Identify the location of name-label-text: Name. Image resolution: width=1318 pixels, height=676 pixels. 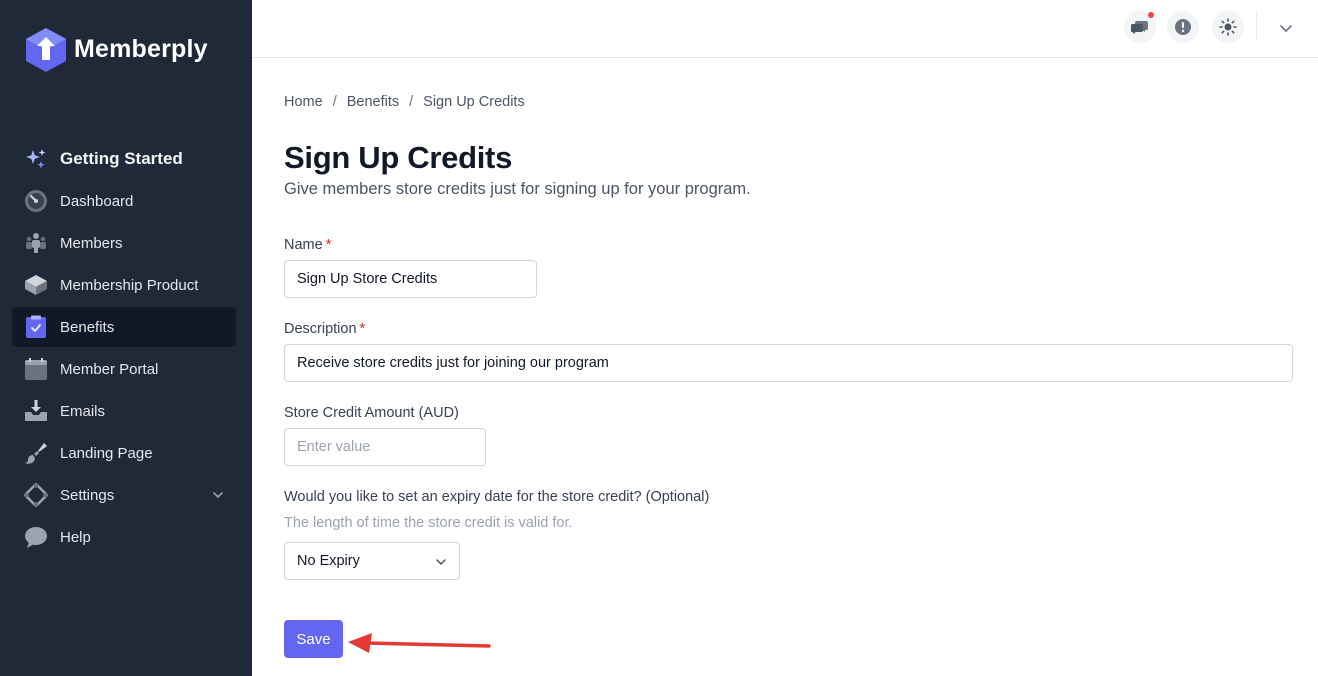
(303, 245).